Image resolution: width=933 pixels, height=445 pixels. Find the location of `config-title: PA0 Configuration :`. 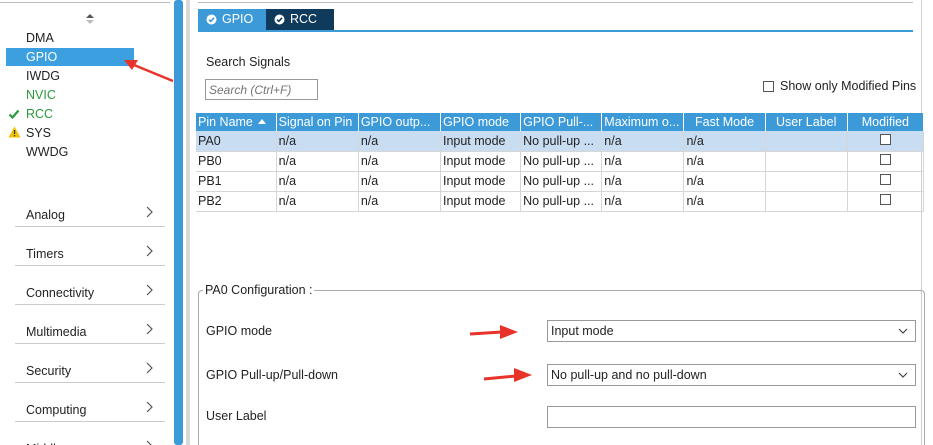

config-title: PA0 Configuration : is located at coordinates (259, 290).